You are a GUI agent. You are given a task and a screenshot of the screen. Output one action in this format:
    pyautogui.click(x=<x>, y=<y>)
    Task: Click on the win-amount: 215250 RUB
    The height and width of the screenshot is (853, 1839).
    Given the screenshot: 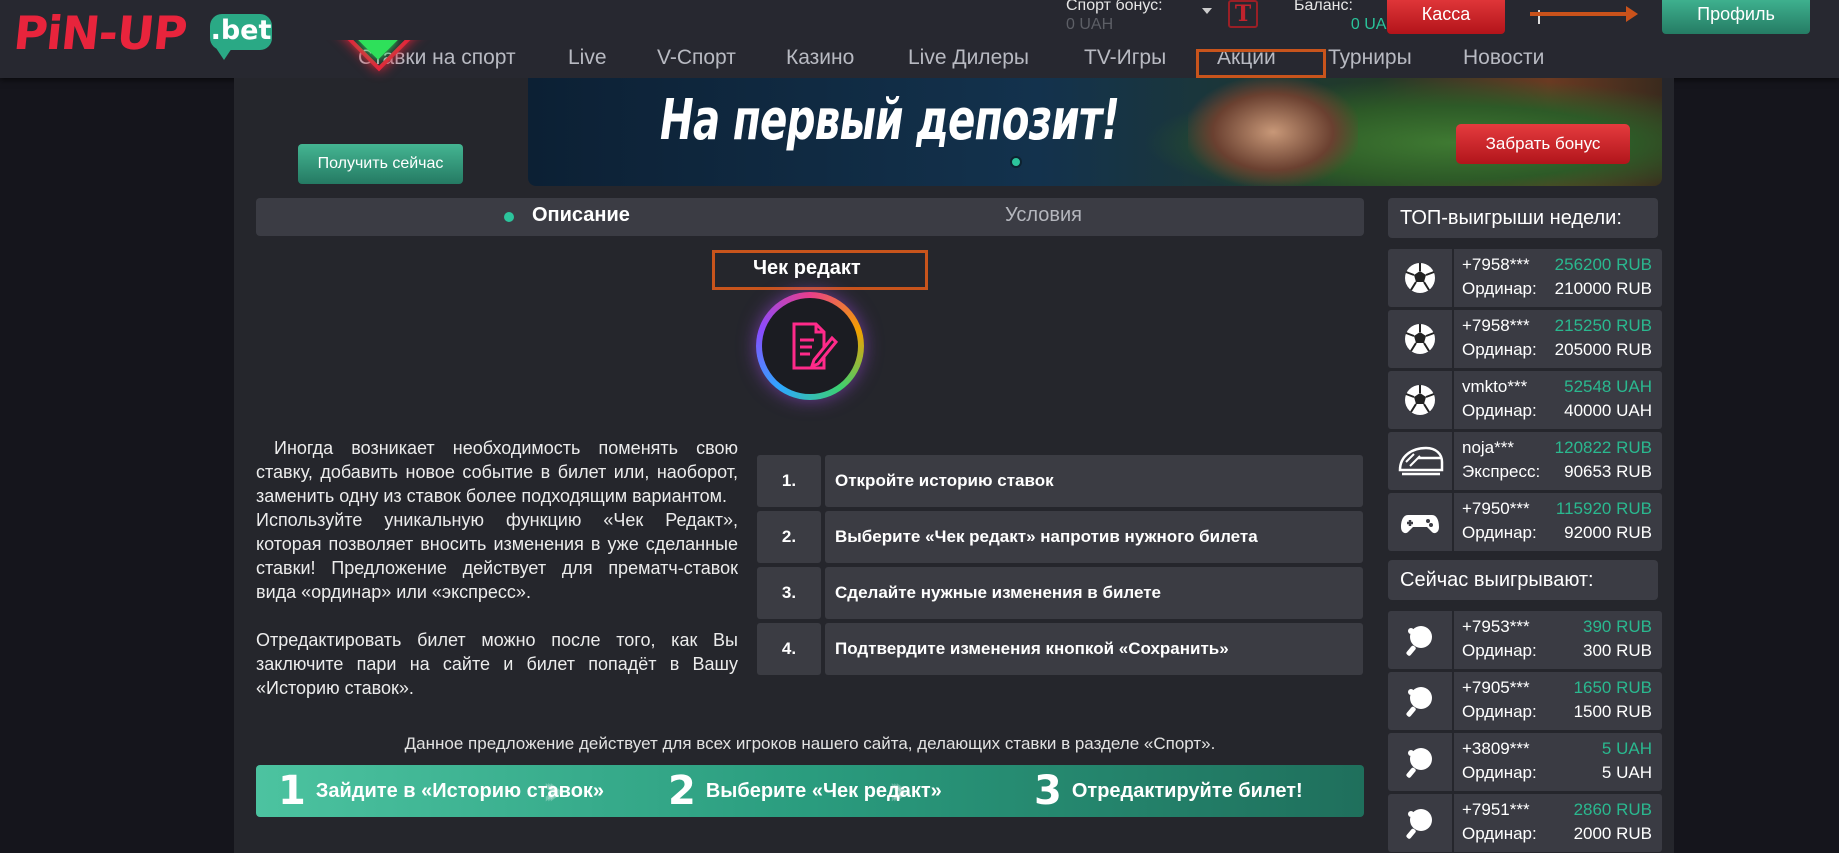 What is the action you would take?
    pyautogui.click(x=1603, y=325)
    